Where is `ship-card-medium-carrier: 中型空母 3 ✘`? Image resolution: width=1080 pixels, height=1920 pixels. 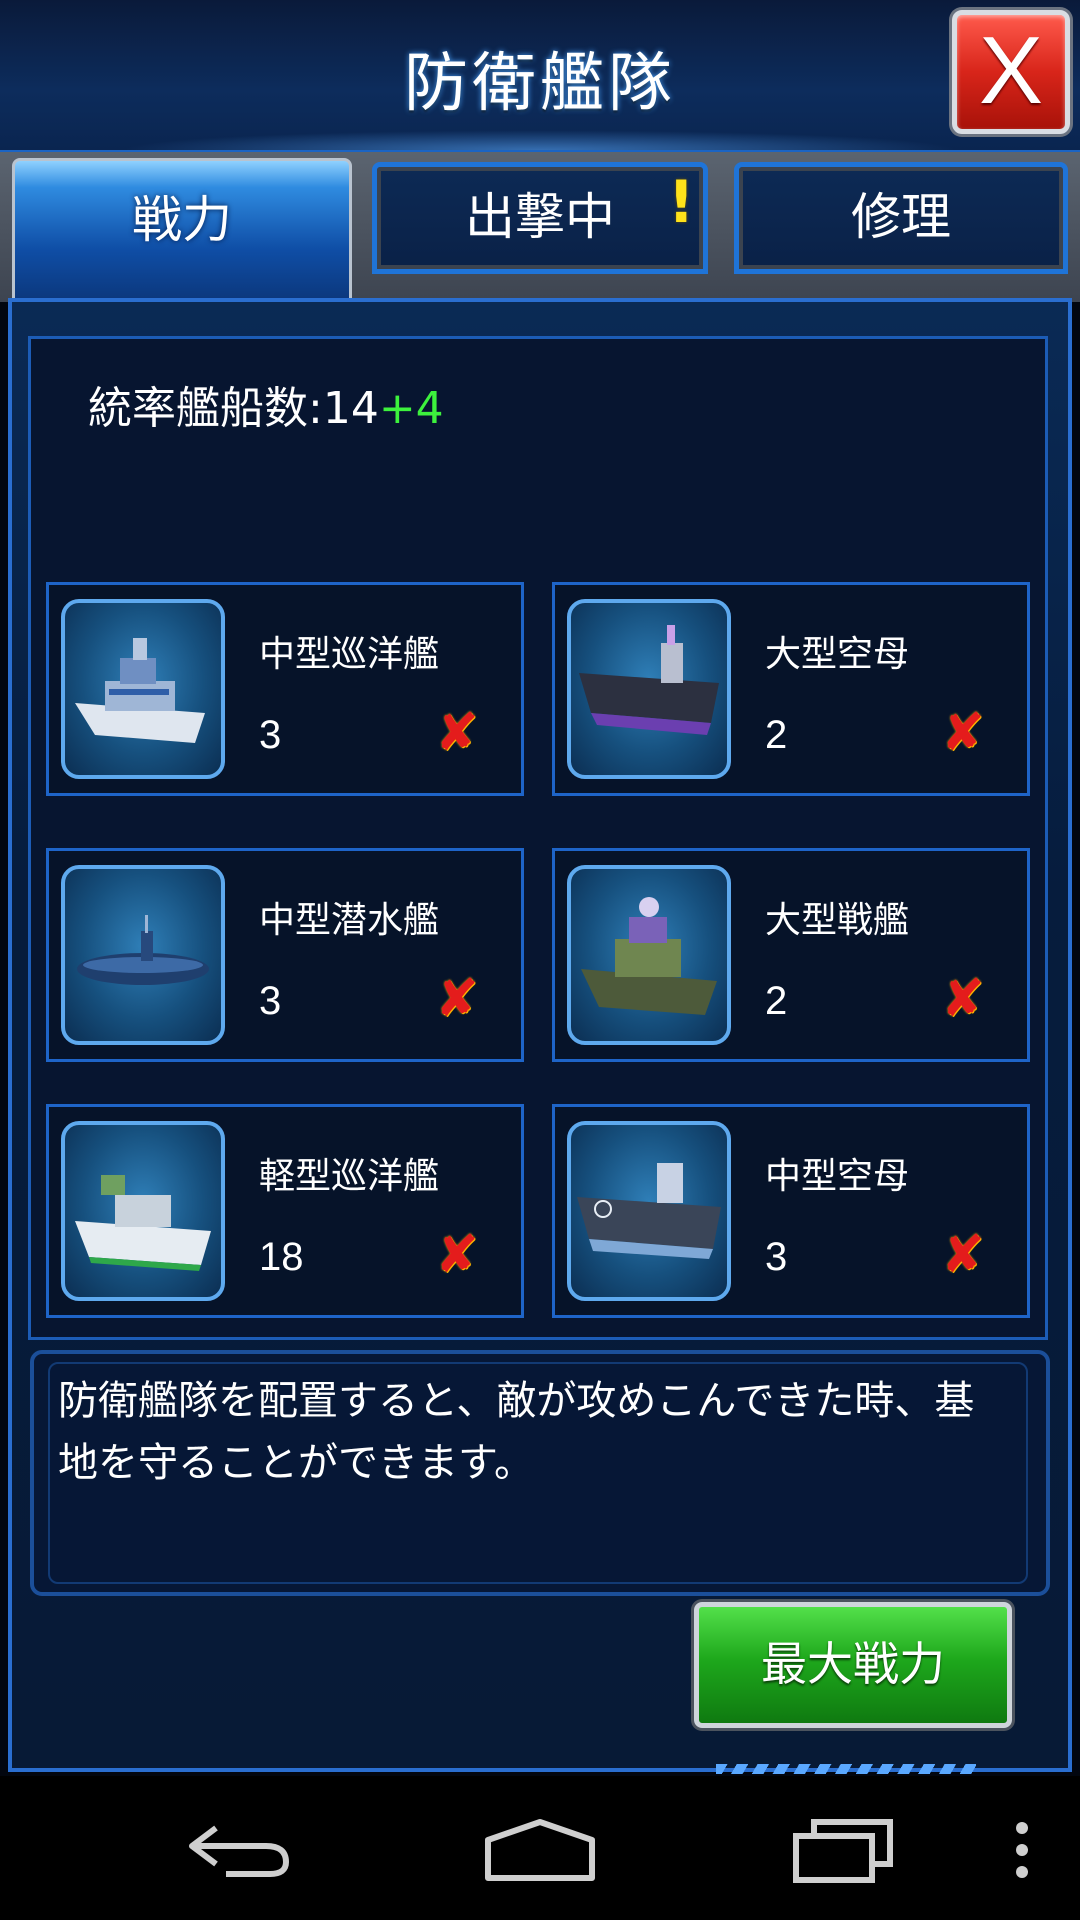
ship-card-medium-carrier: 中型空母 3 ✘ is located at coordinates (791, 1211).